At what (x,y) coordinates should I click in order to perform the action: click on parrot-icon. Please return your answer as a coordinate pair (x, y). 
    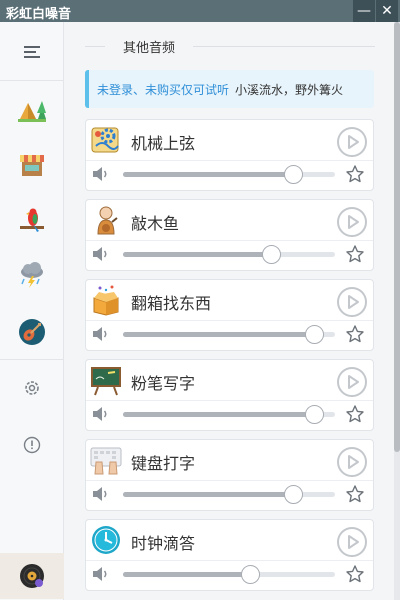
    Looking at the image, I should click on (32, 220).